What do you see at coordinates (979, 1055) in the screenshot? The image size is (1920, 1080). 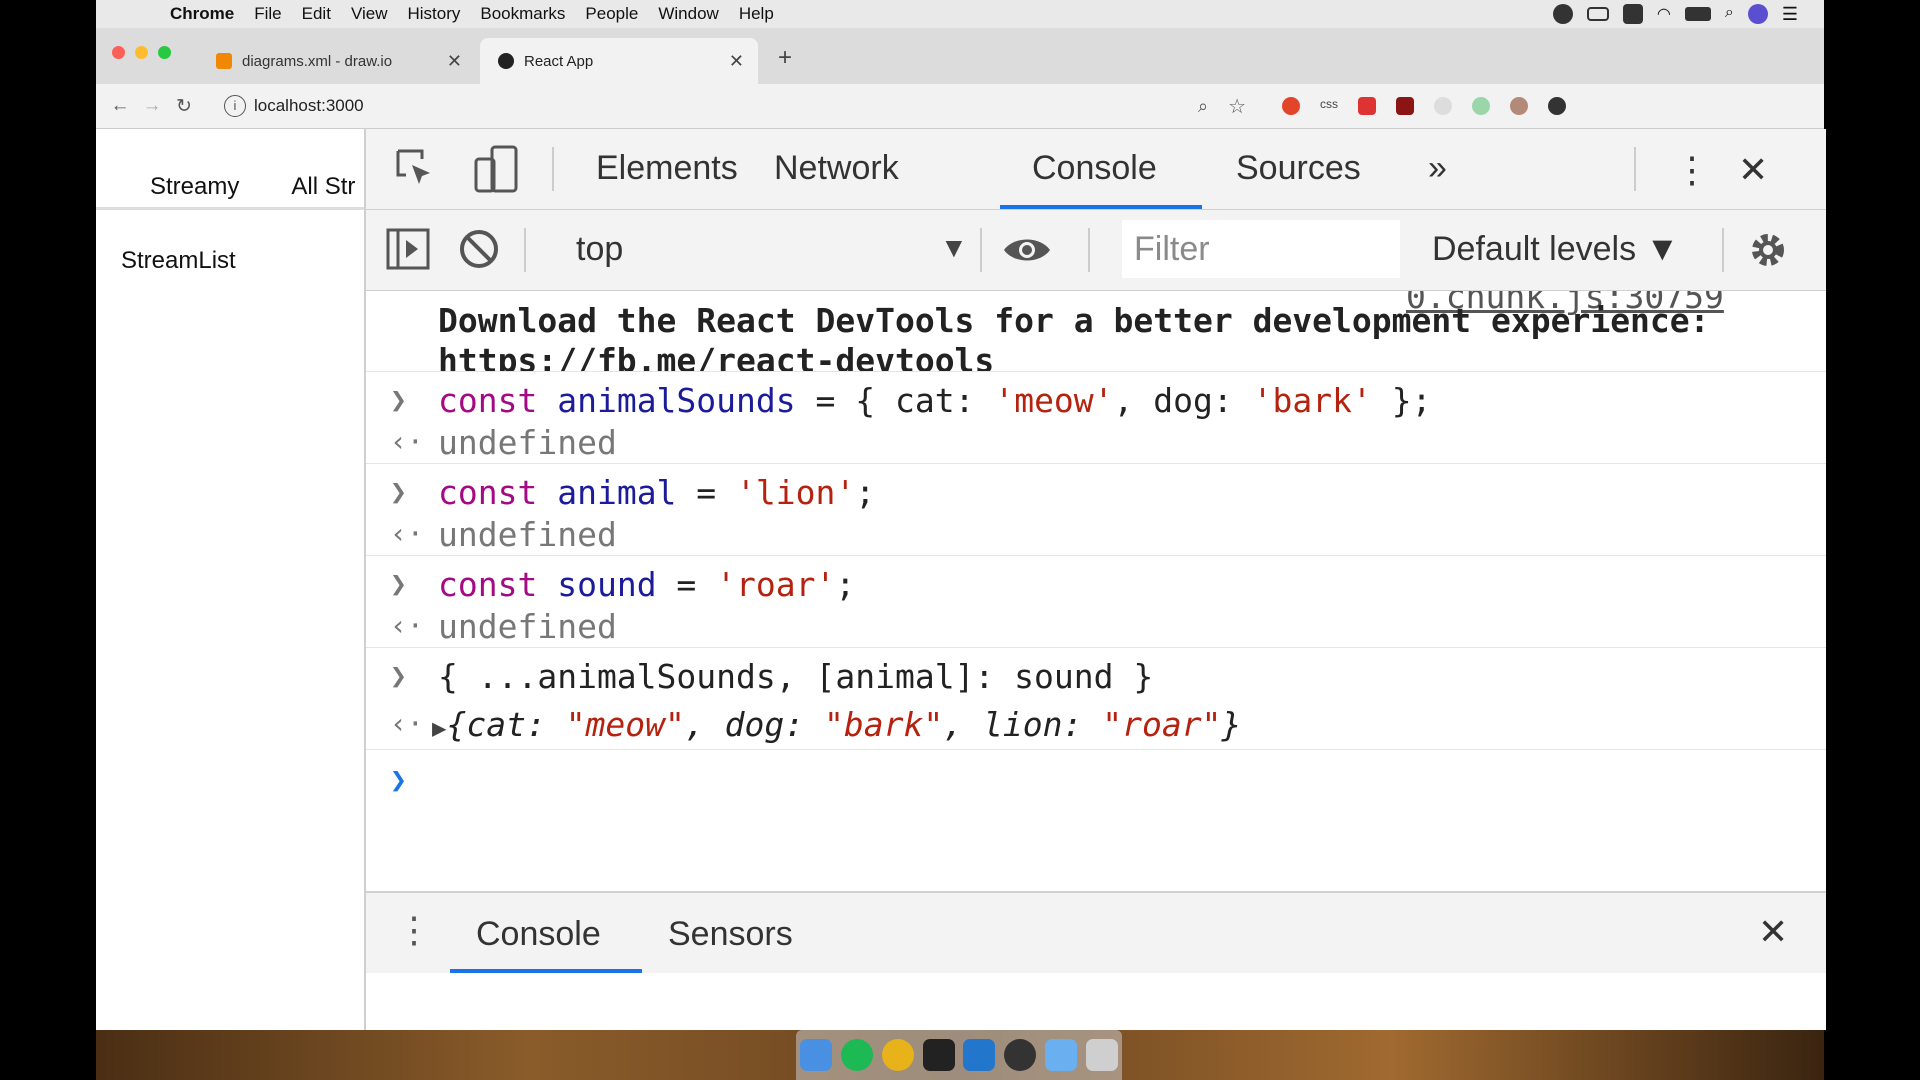 I see `vscode-icon` at bounding box center [979, 1055].